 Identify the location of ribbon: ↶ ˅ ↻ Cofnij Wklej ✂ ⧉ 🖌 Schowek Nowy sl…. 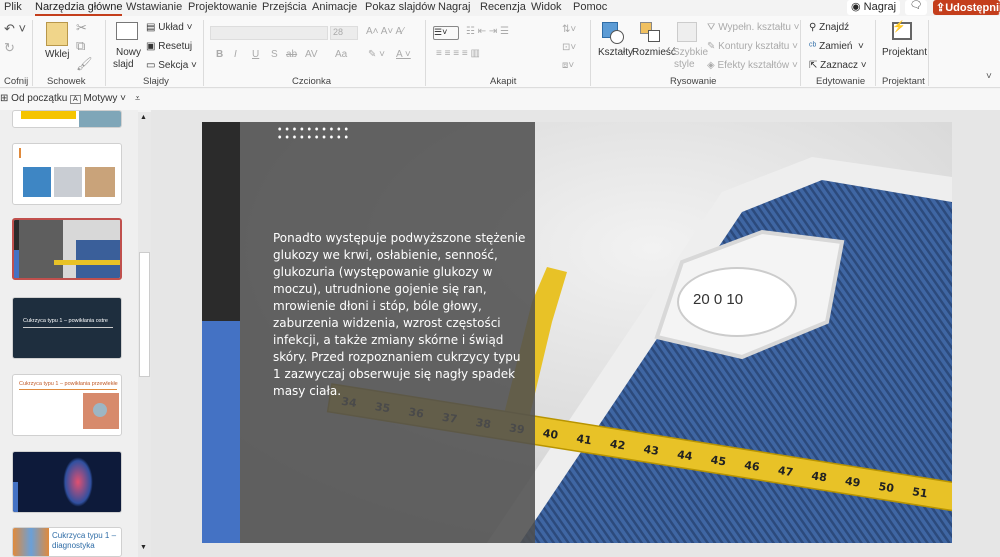
(500, 52).